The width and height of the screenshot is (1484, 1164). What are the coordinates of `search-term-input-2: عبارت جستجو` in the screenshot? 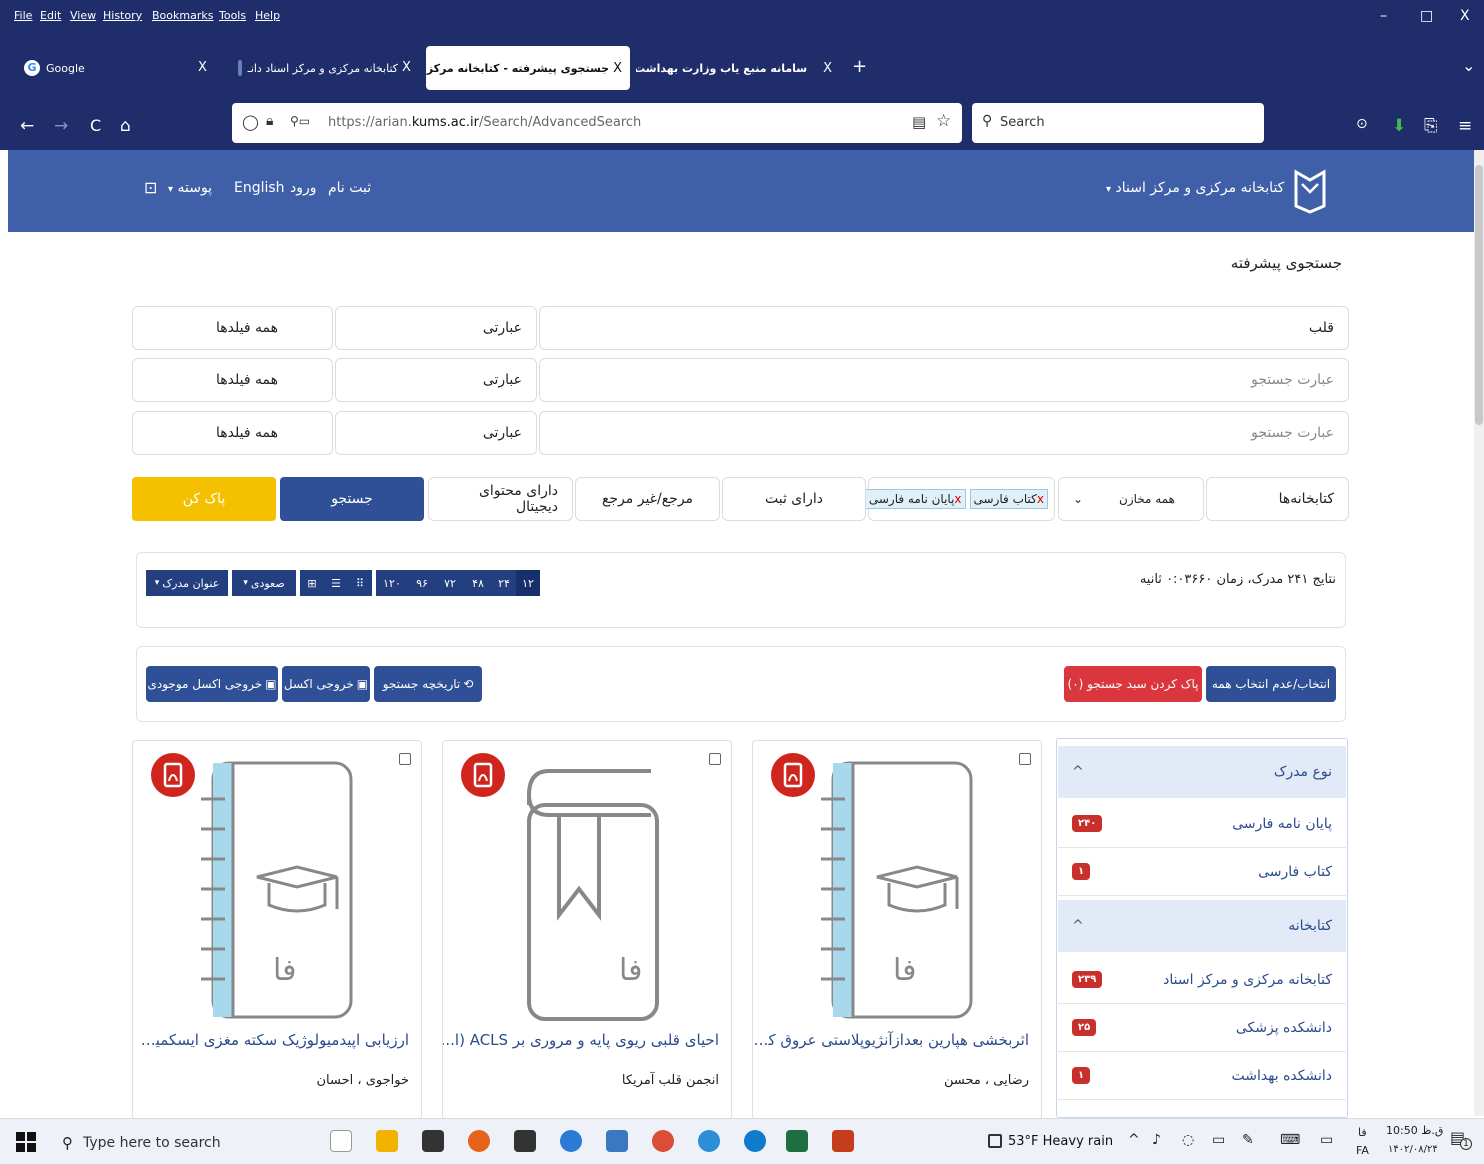 It's located at (944, 380).